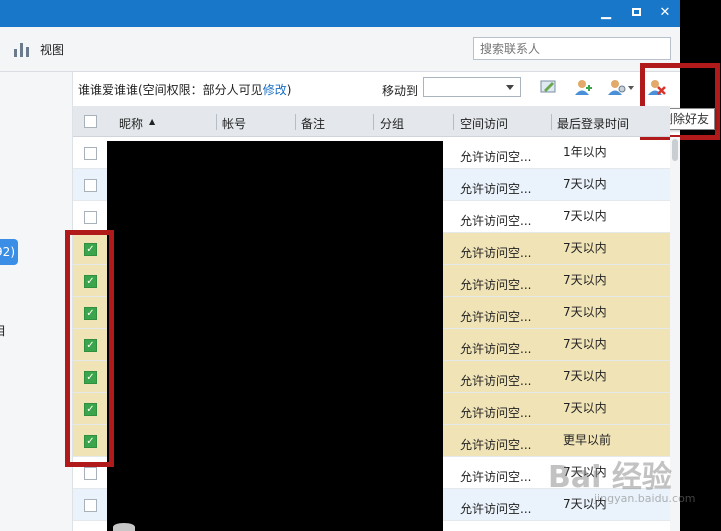 The image size is (721, 531). I want to click on select-all-checkbox, so click(90, 121).